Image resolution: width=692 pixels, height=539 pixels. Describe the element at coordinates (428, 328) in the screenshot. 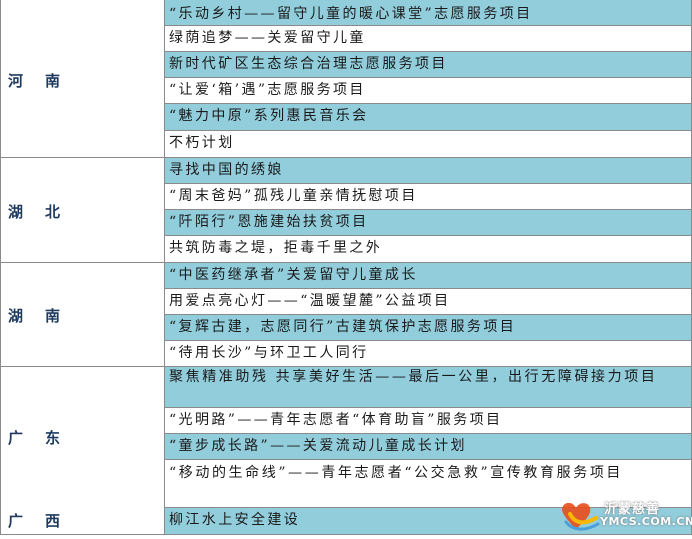

I see `table-row: “复辉古建，志愿同行”古建筑保护志愿服务项目` at that location.